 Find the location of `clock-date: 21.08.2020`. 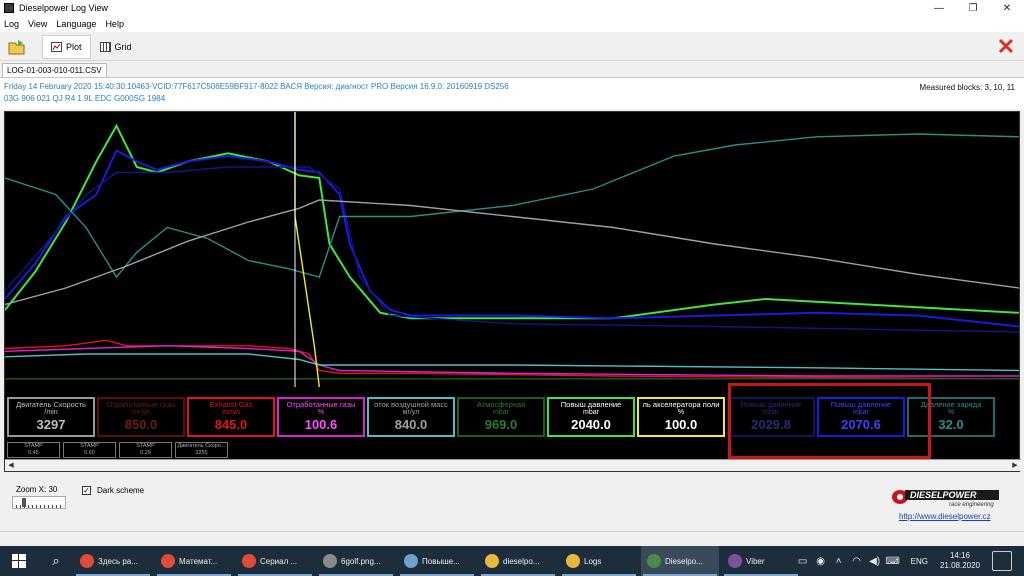

clock-date: 21.08.2020 is located at coordinates (959, 565).